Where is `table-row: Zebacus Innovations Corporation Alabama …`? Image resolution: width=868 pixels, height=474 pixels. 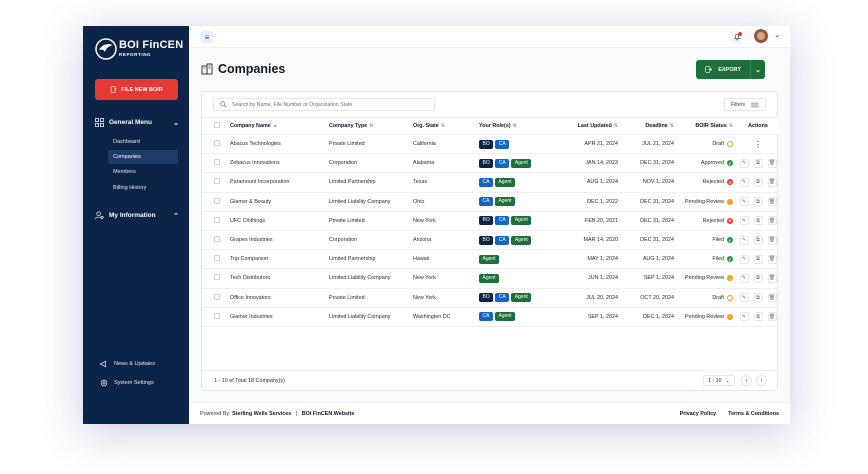
table-row: Zebacus Innovations Corporation Alabama … is located at coordinates (490, 163).